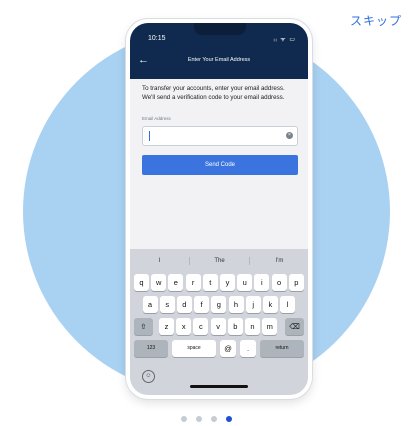  Describe the element at coordinates (156, 118) in the screenshot. I see `email-field-label: Email Address` at that location.